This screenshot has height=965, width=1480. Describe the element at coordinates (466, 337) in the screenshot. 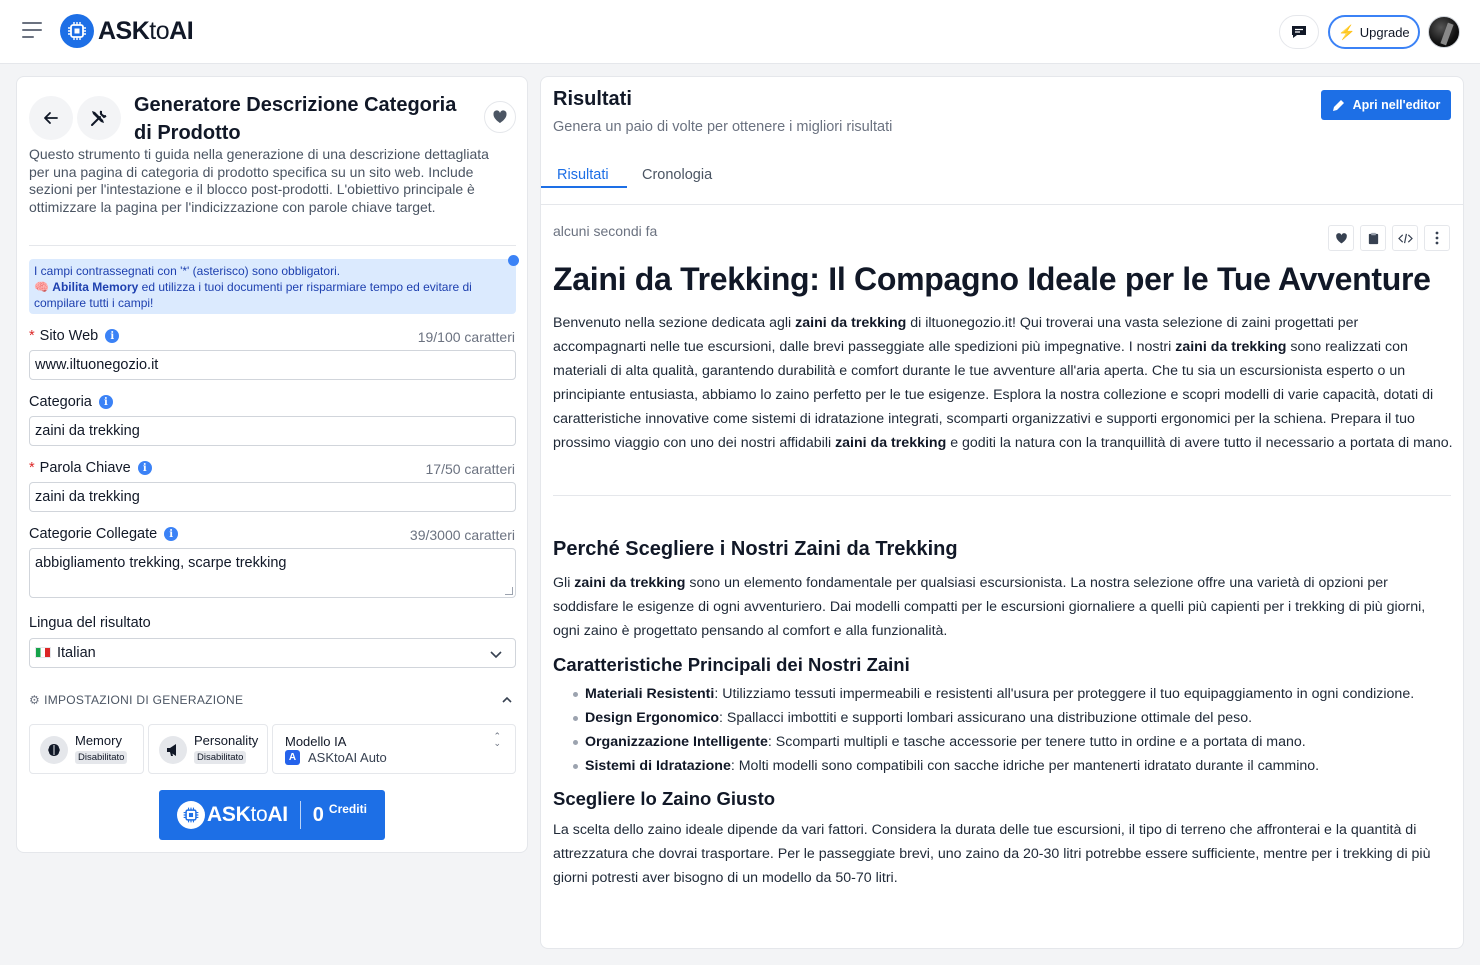

I see `sito-web-counter: 19/100 caratteri` at that location.